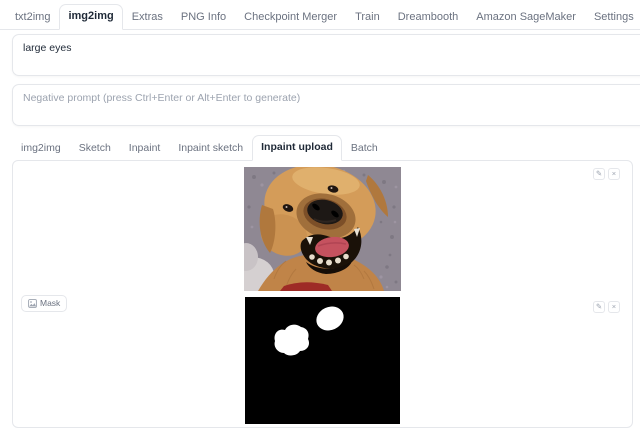 This screenshot has width=640, height=428. Describe the element at coordinates (428, 17) in the screenshot. I see `tab-dreambooth: Dreambooth` at that location.